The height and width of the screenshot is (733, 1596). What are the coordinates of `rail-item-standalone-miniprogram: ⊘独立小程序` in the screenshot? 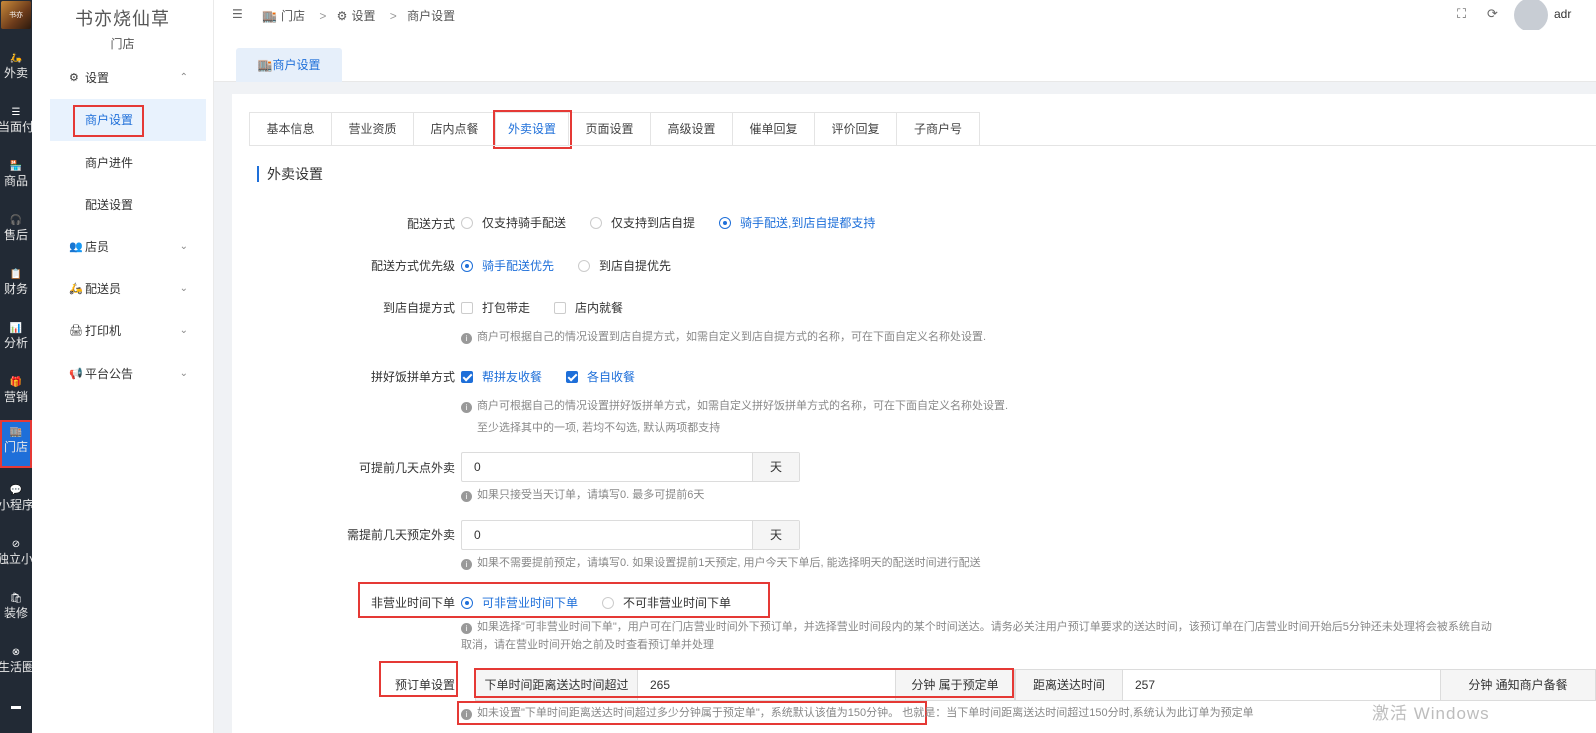 It's located at (16, 554).